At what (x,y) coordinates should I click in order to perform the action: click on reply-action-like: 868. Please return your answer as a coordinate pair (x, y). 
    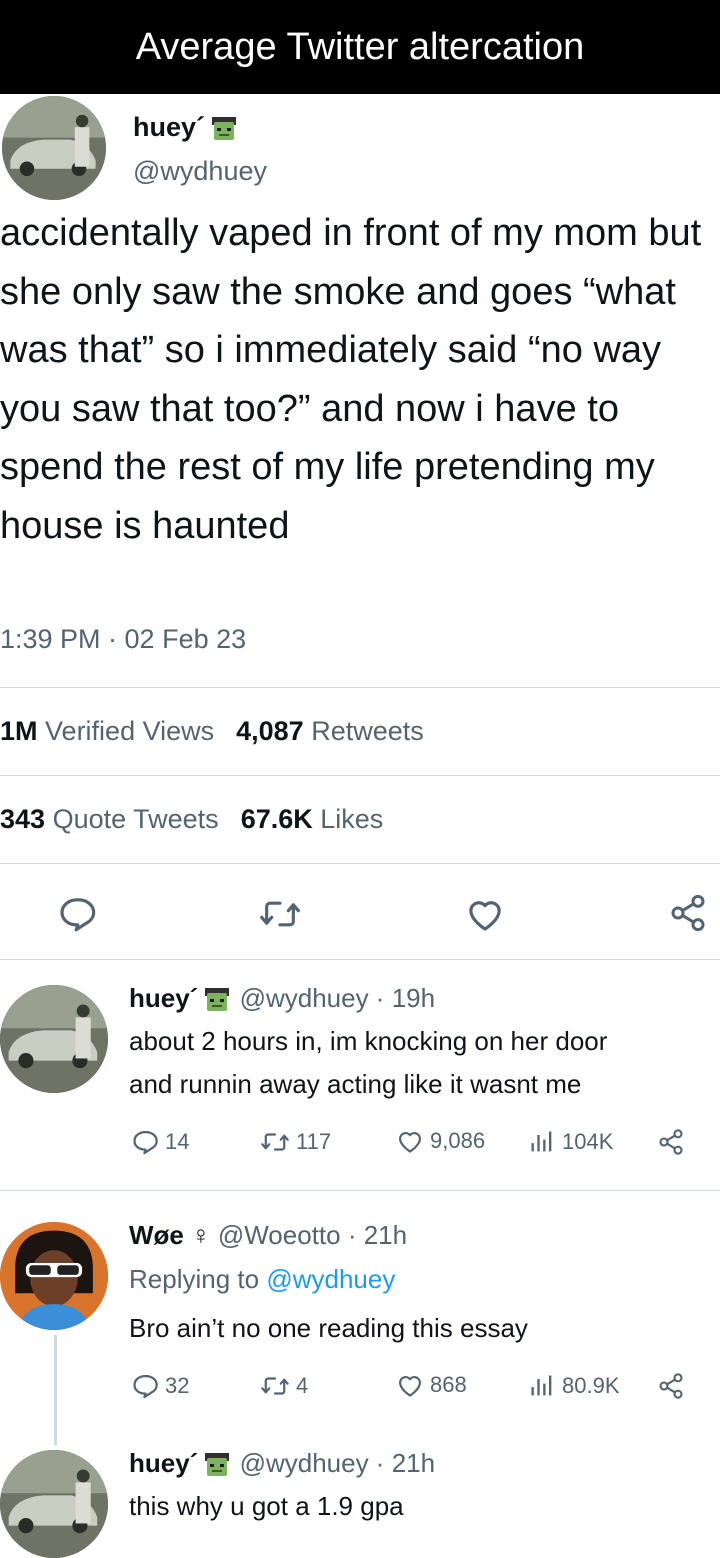
    Looking at the image, I should click on (431, 1385).